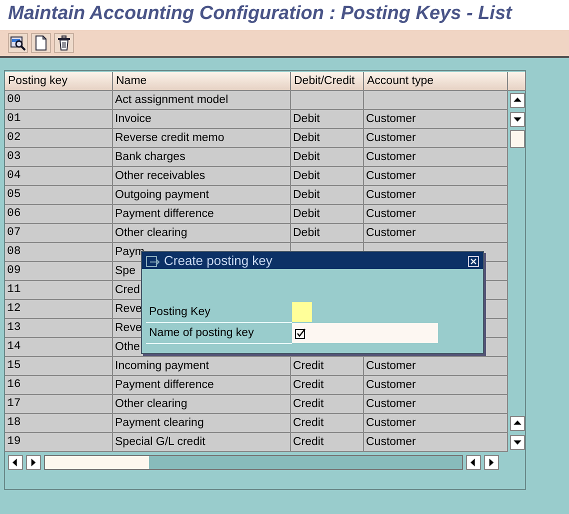  I want to click on posting-key-cell: 02, so click(59, 138).